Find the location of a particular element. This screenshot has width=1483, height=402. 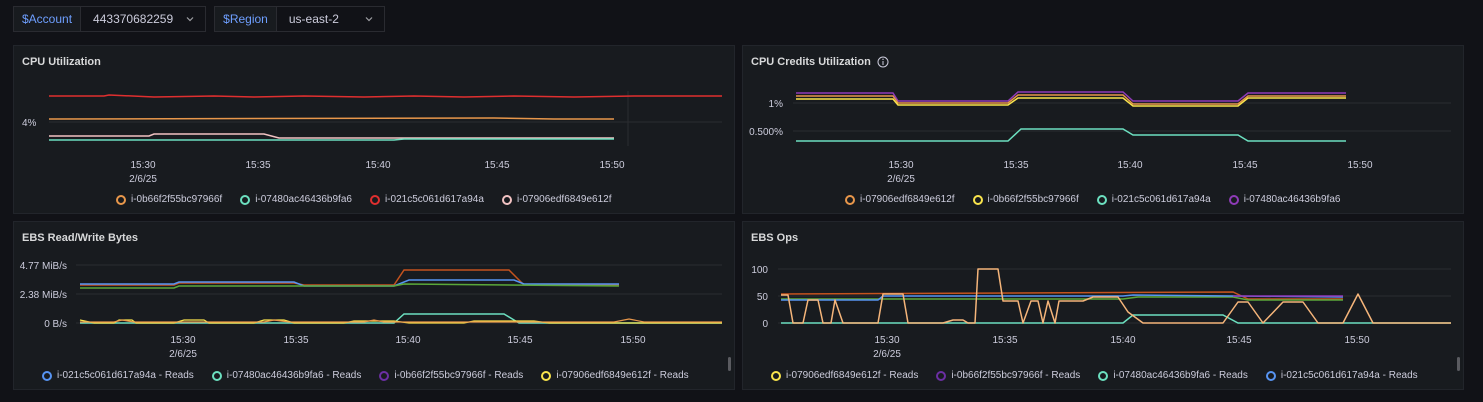

account-variable: $Account 443370682259 is located at coordinates (110, 19).